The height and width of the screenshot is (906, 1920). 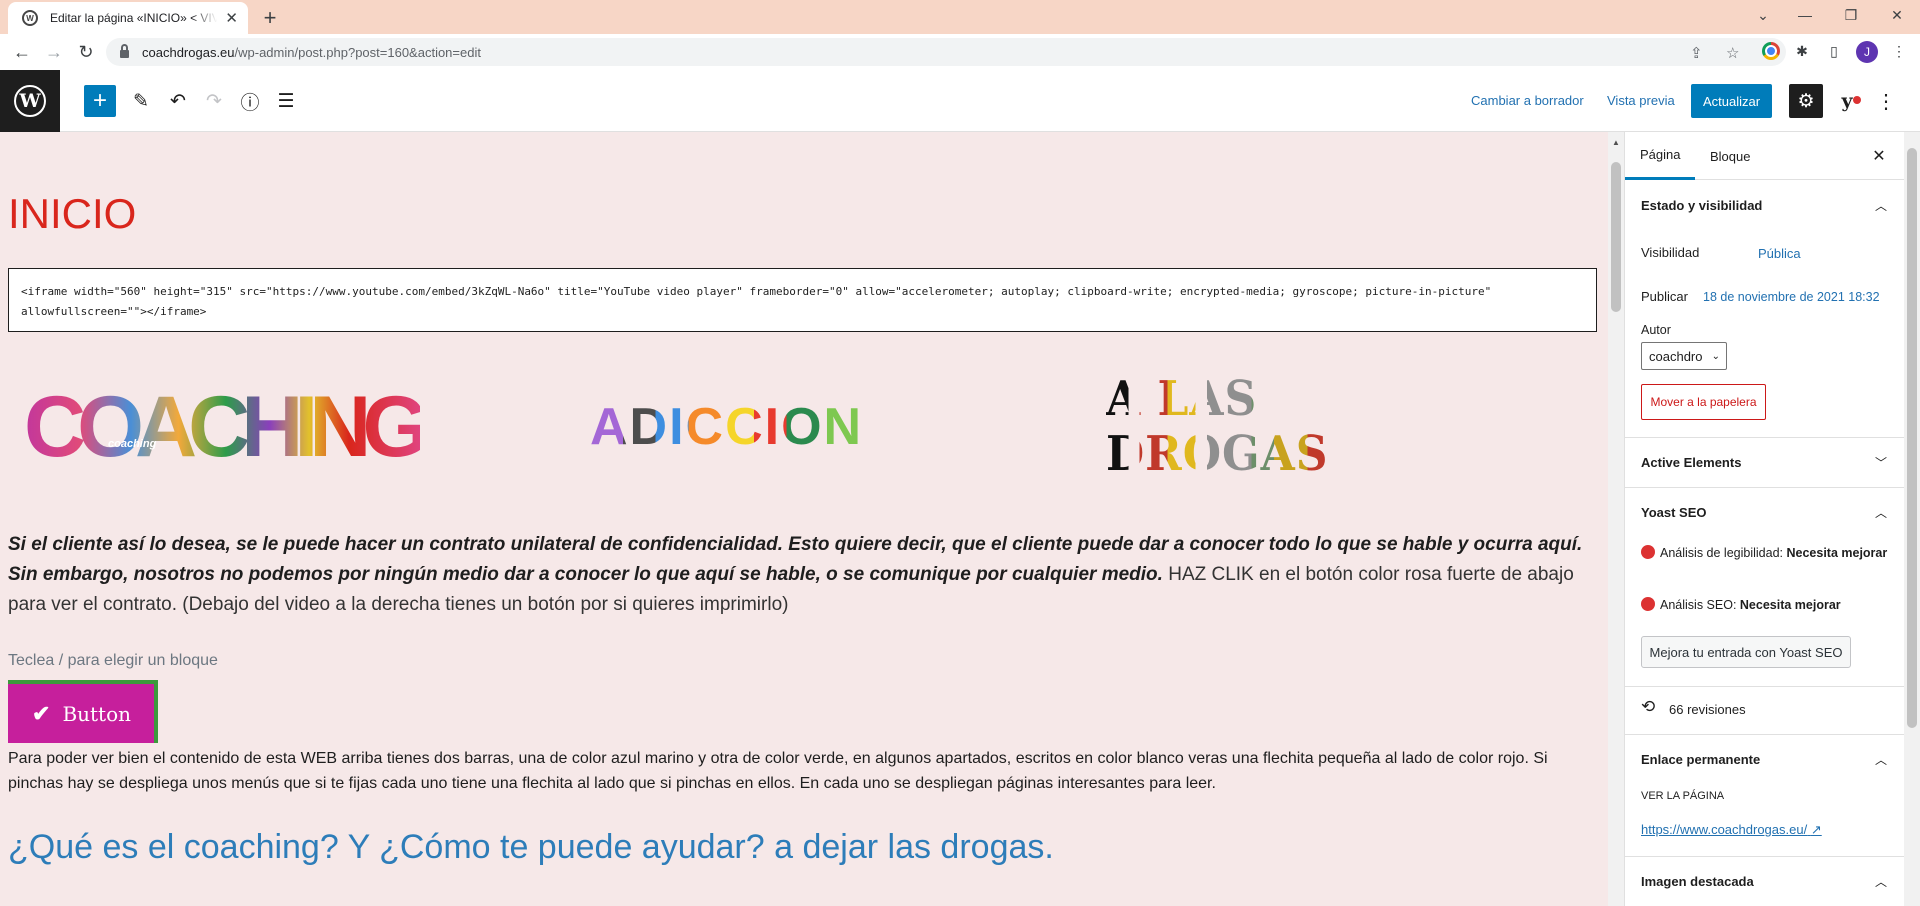 What do you see at coordinates (1779, 253) in the screenshot?
I see `visibility-toggle: Pública` at bounding box center [1779, 253].